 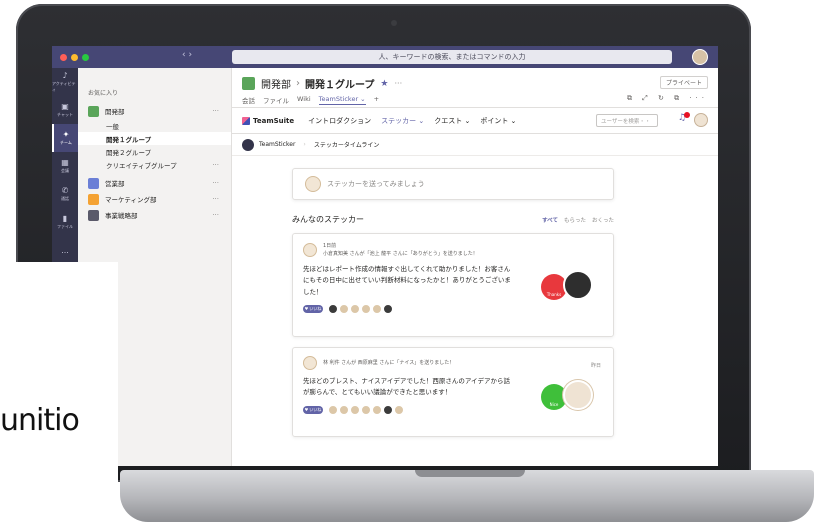 I want to click on minimize-window-icon, so click(x=74, y=57).